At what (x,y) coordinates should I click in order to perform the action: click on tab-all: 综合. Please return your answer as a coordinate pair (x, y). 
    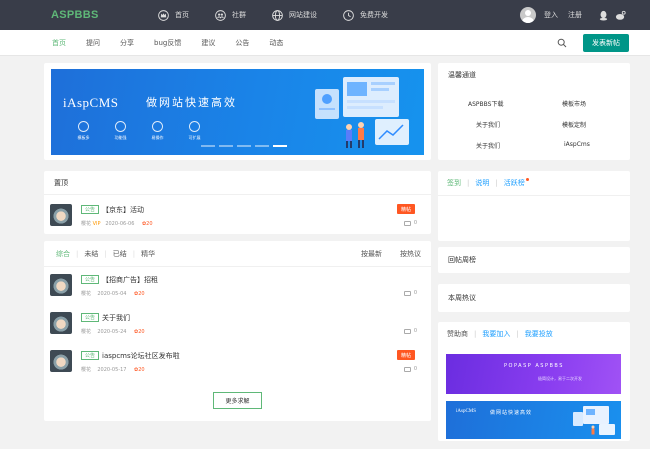
    Looking at the image, I should click on (63, 254).